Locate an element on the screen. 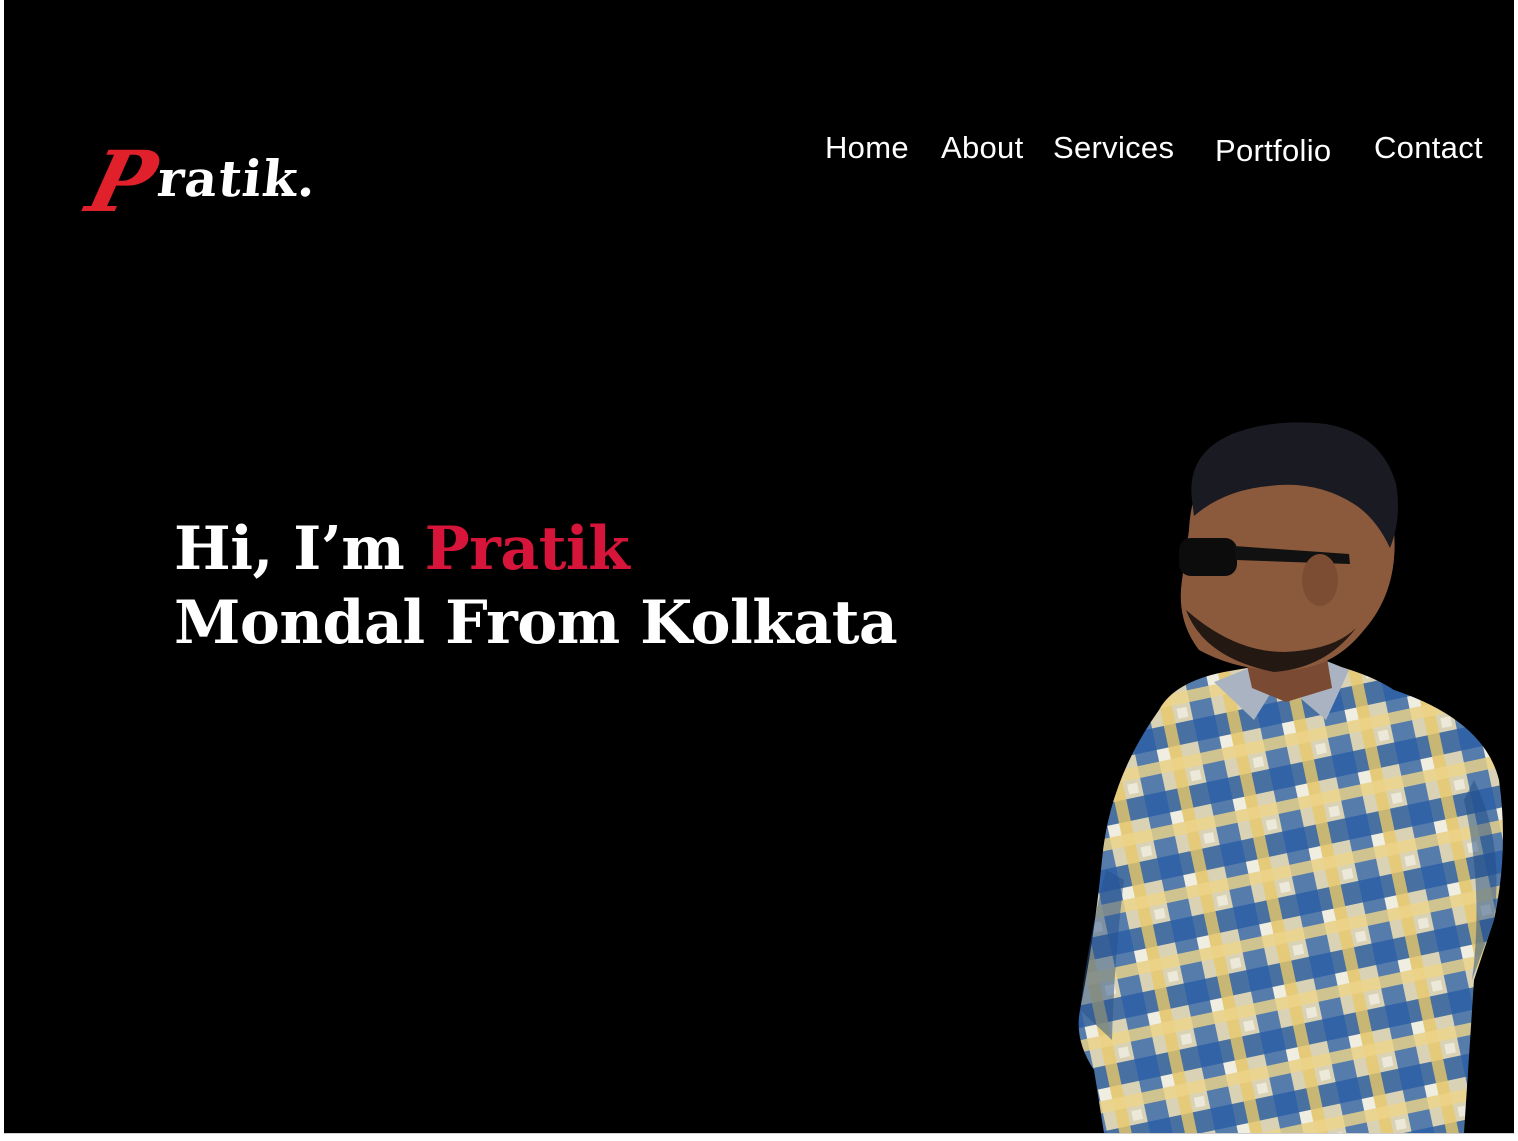  nav-services: Services is located at coordinates (1113, 148).